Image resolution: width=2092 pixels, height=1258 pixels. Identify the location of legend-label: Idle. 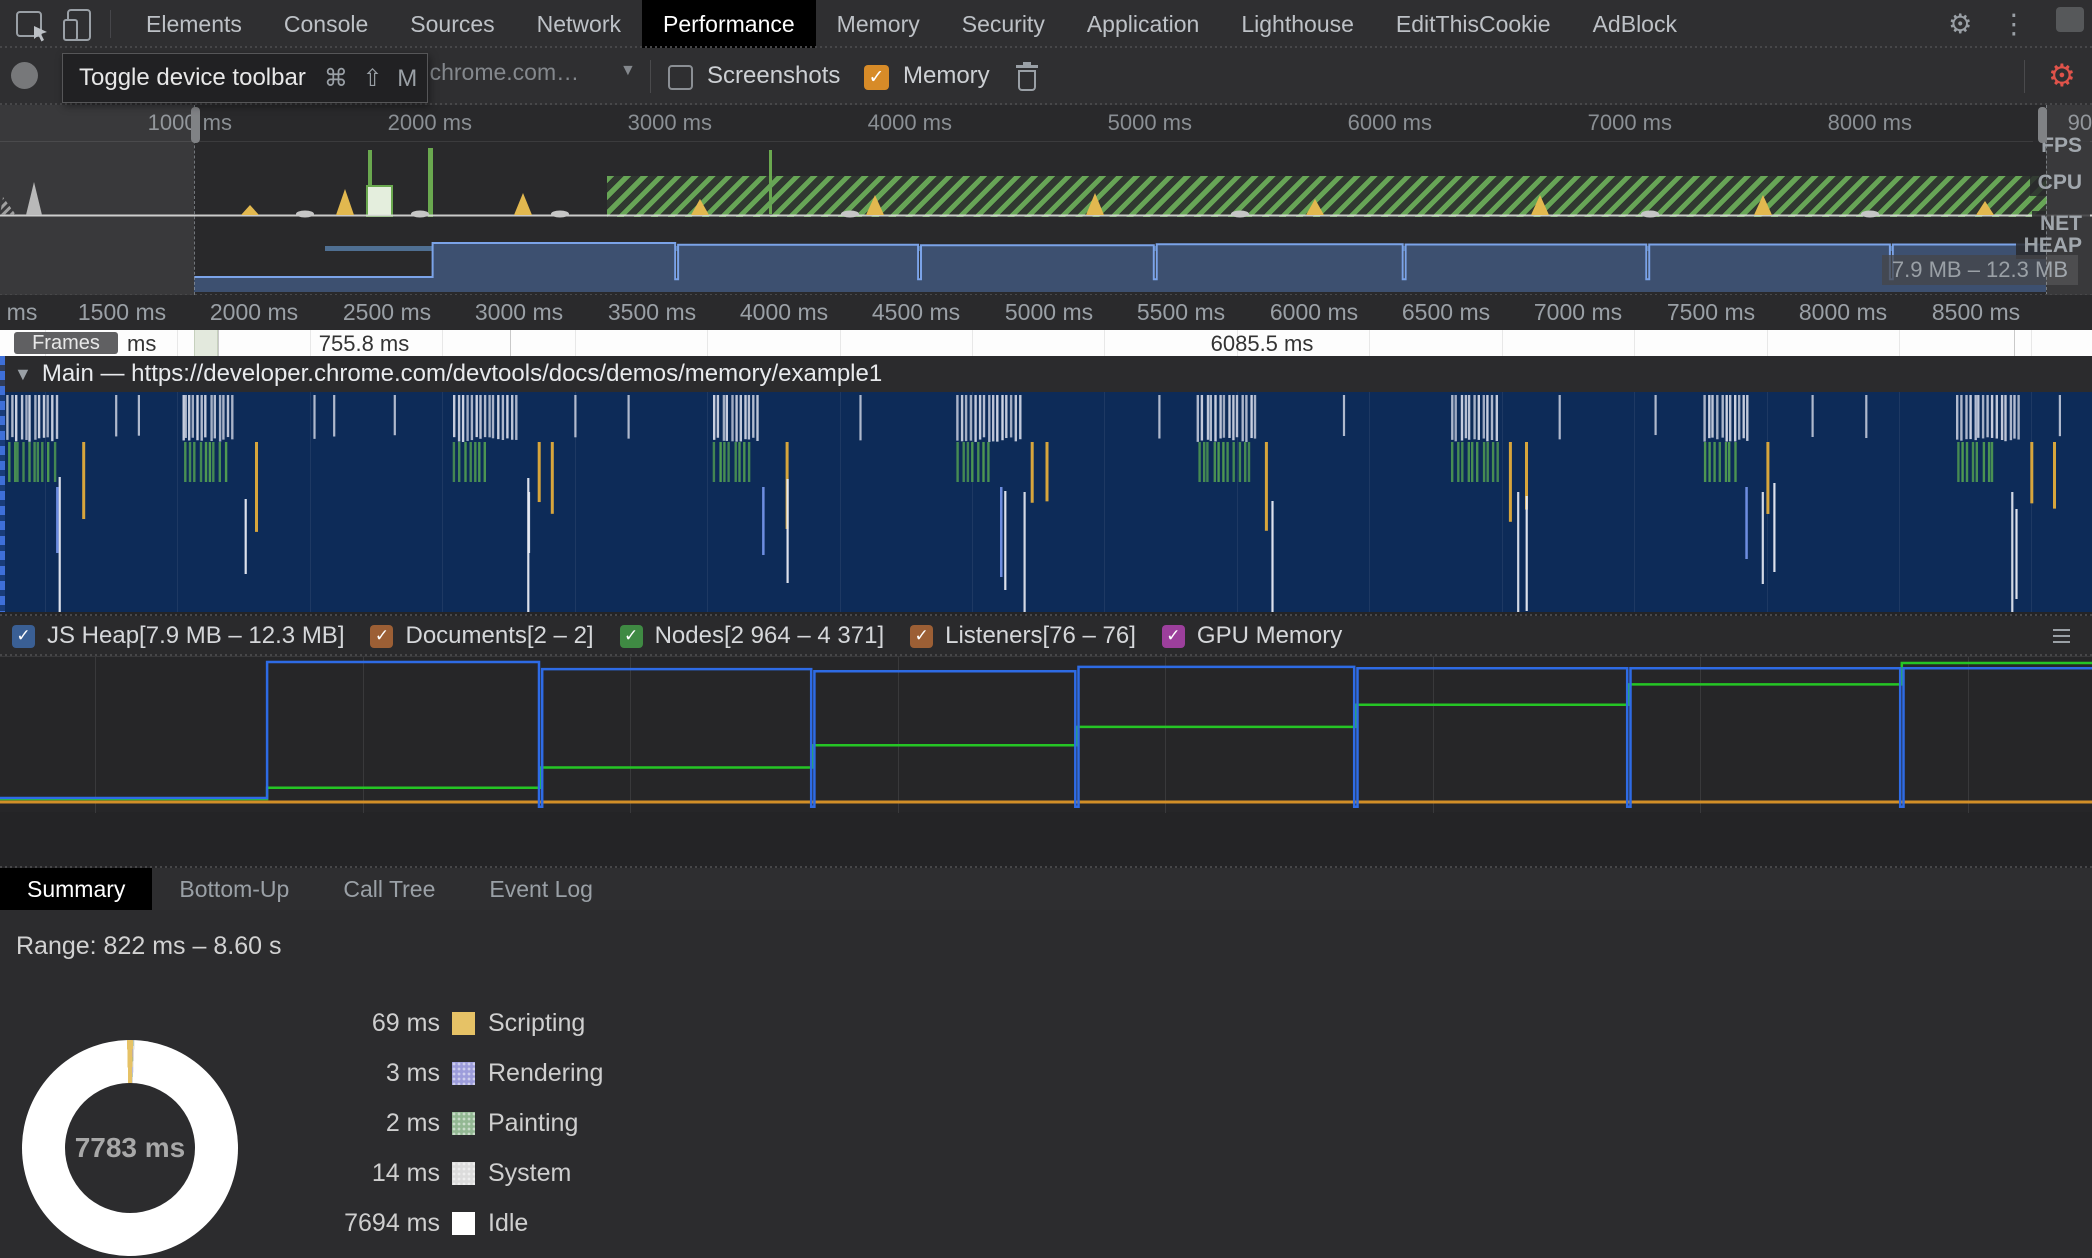
(508, 1222).